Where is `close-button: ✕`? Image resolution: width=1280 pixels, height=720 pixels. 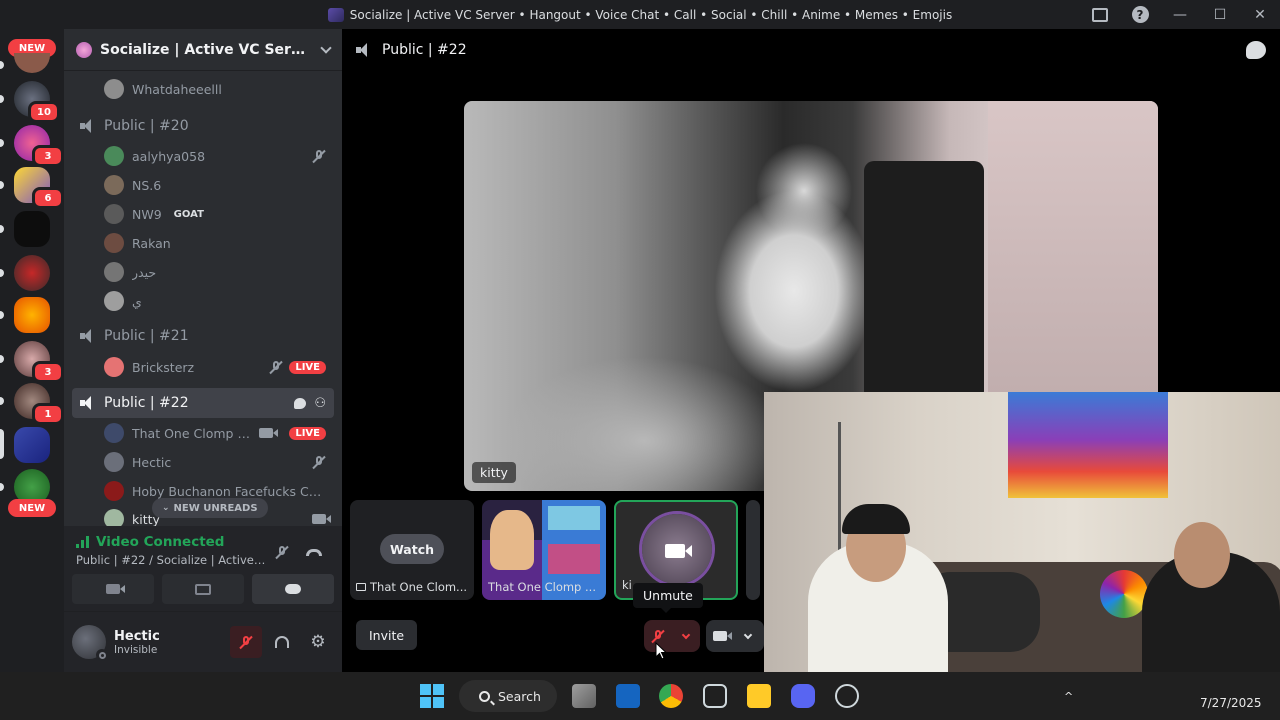
close-button: ✕ is located at coordinates (1260, 14).